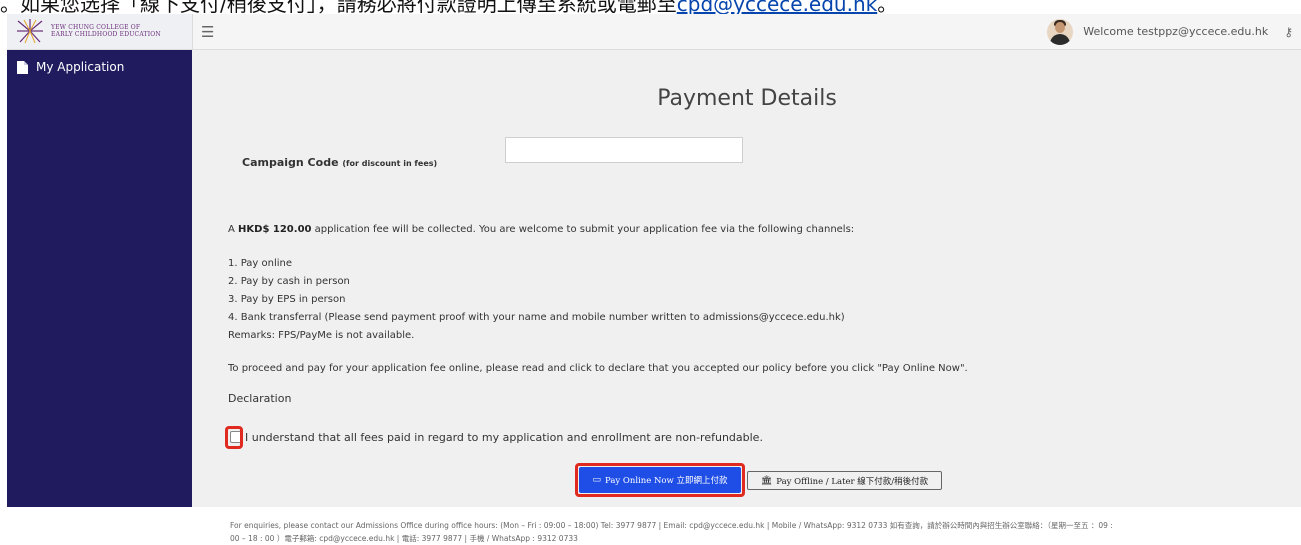 Image resolution: width=1301 pixels, height=545 pixels. I want to click on user-area: Welcome testppz@yccece.edu.hk ⚷, so click(1170, 31).